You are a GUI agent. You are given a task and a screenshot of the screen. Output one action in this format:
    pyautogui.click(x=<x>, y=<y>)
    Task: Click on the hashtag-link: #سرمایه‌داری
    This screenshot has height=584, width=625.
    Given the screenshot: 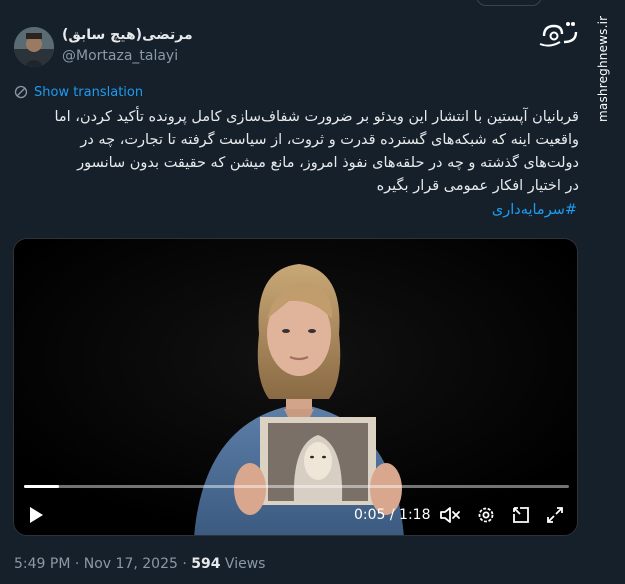 What is the action you would take?
    pyautogui.click(x=534, y=210)
    